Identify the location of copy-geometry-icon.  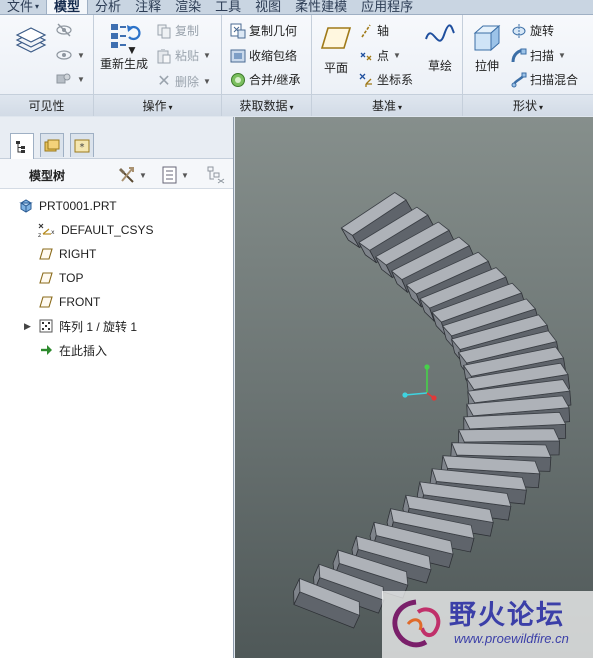
(238, 30).